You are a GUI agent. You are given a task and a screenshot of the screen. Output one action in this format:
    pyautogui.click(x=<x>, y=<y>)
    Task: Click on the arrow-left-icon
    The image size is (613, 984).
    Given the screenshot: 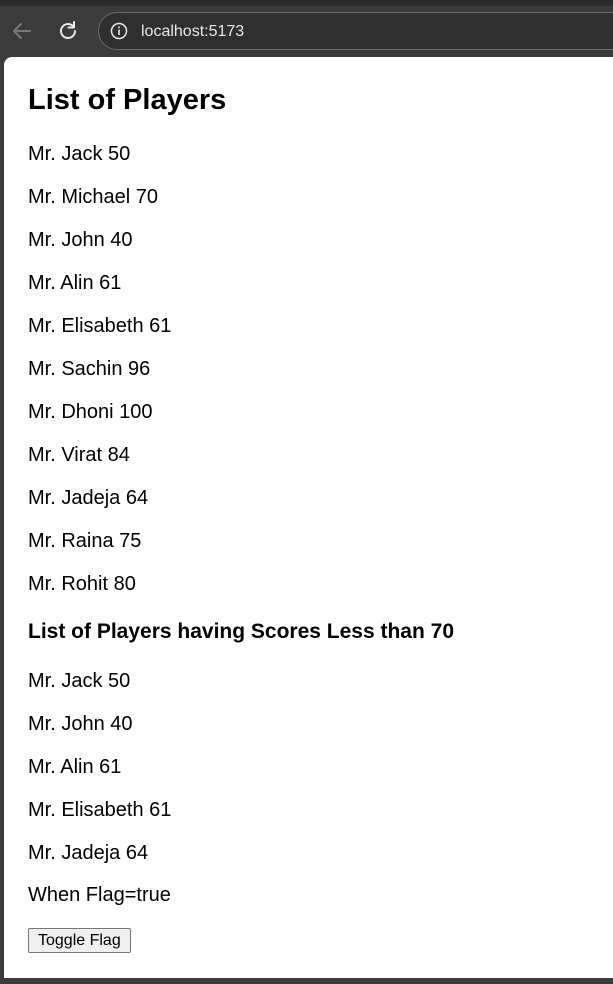 What is the action you would take?
    pyautogui.click(x=22, y=31)
    